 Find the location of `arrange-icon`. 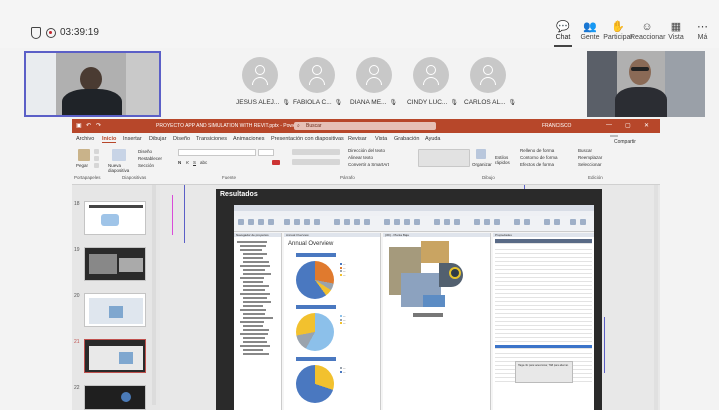

arrange-icon is located at coordinates (481, 154).